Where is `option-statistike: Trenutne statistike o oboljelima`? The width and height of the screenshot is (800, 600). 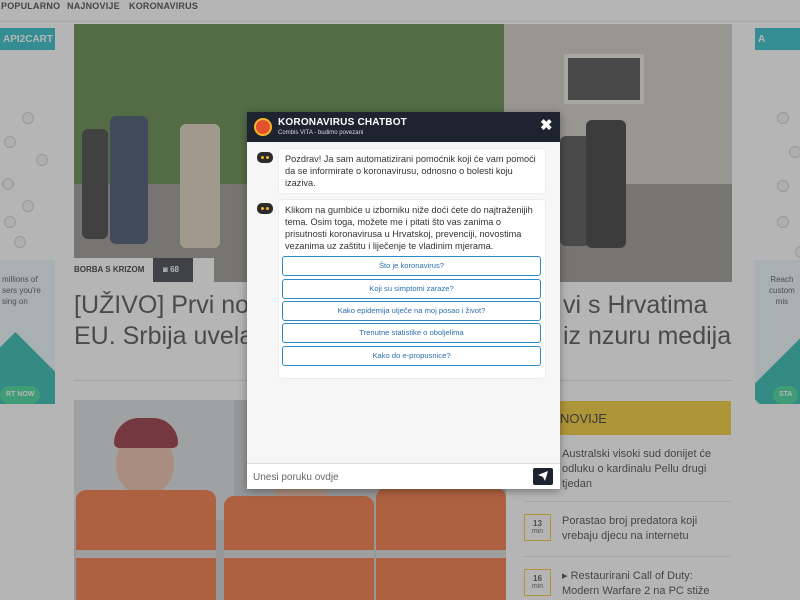
option-statistike: Trenutne statistike o oboljelima is located at coordinates (411, 333).